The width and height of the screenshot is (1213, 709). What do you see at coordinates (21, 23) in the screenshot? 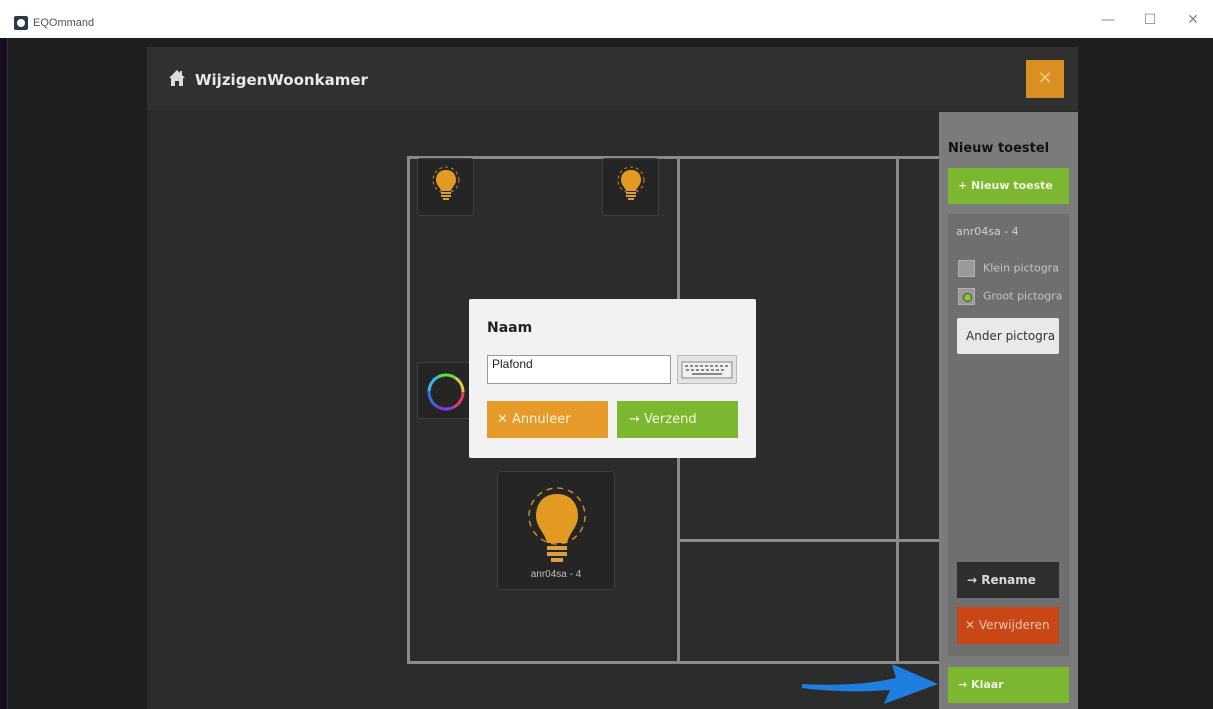
I see `app-icon` at bounding box center [21, 23].